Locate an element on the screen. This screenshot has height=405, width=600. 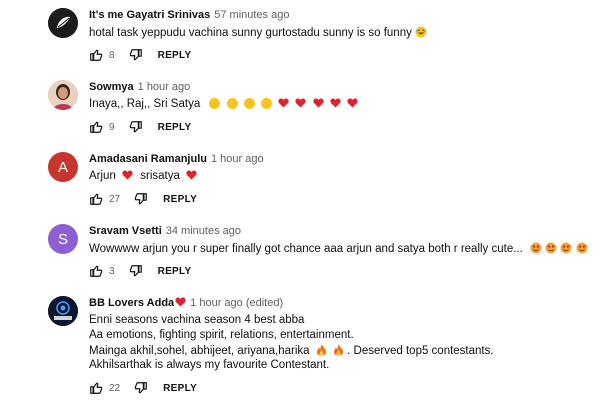
comment-actions: 3 REPLY is located at coordinates (140, 271).